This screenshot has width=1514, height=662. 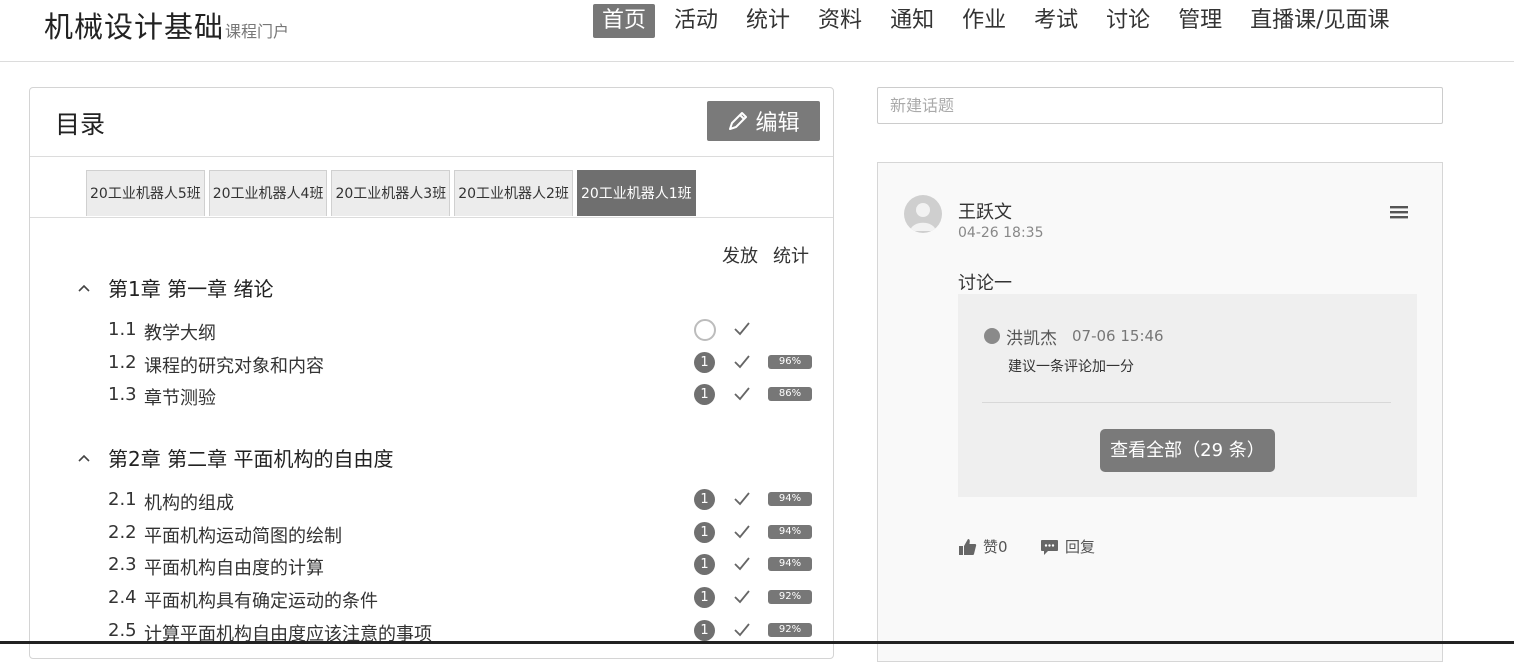 I want to click on view-all-replies-button: 查看全部（29 条）, so click(x=1187, y=450).